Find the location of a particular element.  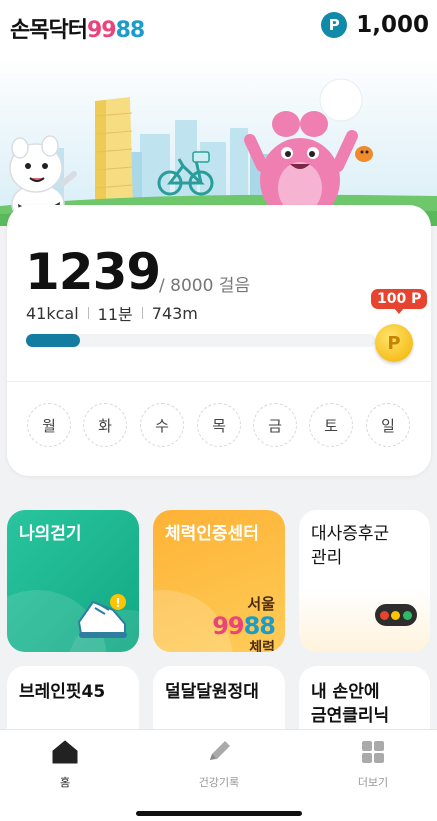

logo-text: 손목닥터 is located at coordinates (49, 30).